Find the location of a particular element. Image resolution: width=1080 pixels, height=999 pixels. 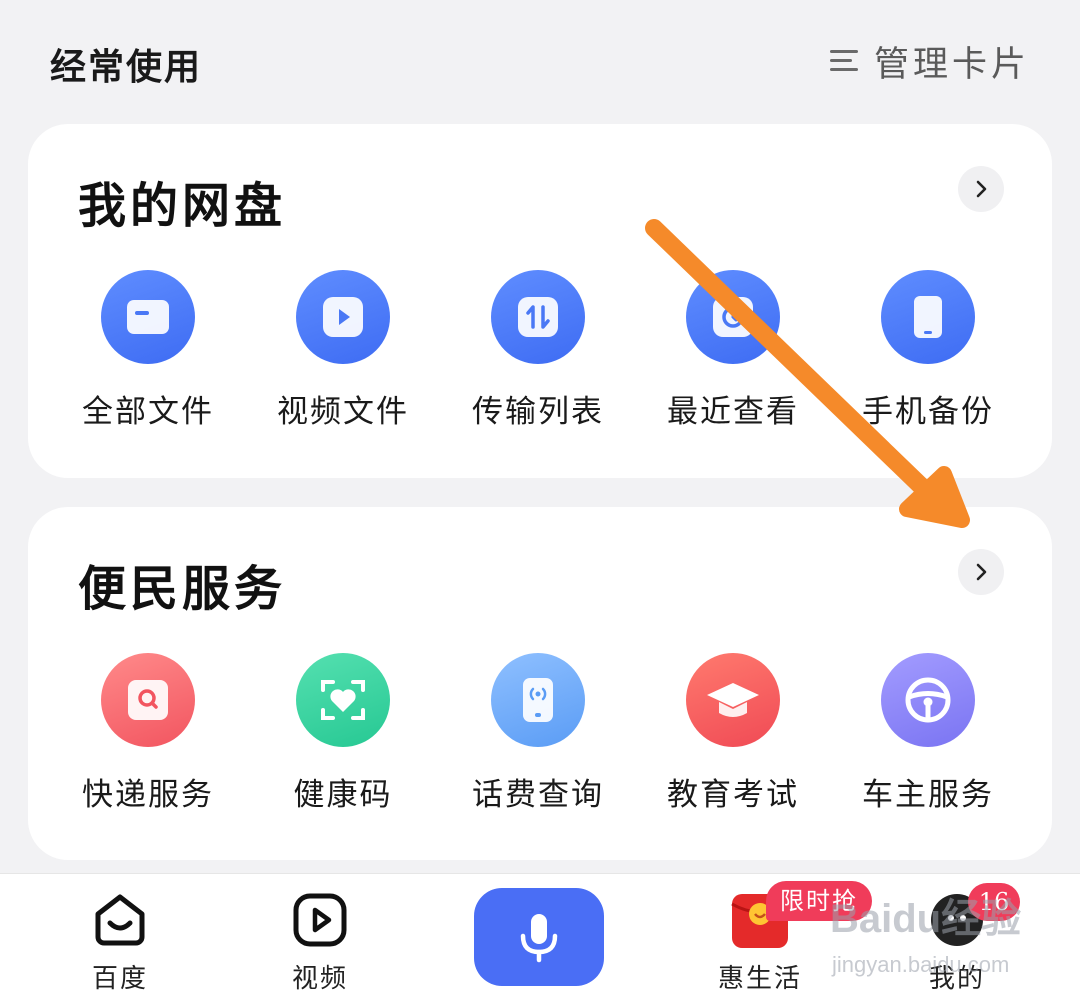

grid-item-video-files: 视频文件 is located at coordinates (343, 355).